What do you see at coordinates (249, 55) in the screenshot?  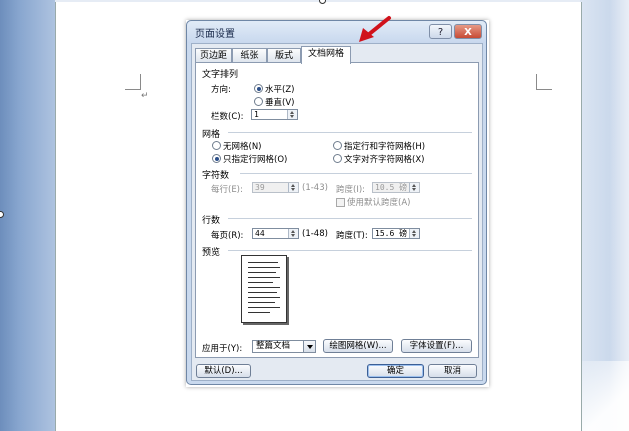 I see `tab-paper: 纸张` at bounding box center [249, 55].